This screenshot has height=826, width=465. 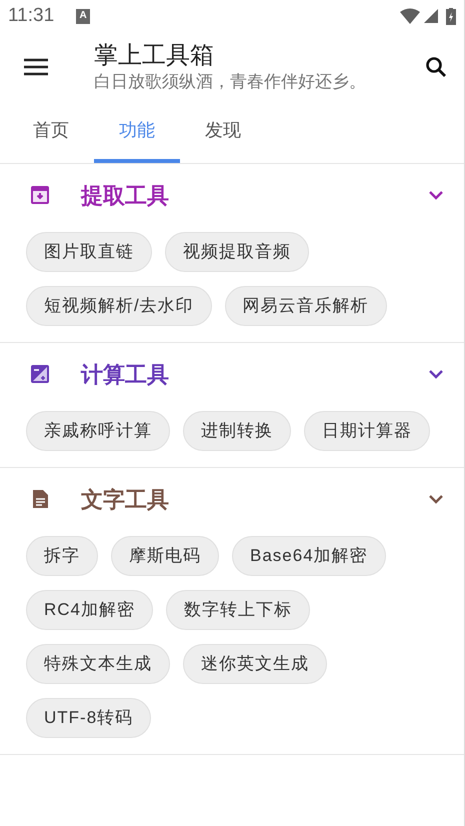 I want to click on tool-chip: 日期计算器, so click(x=367, y=431).